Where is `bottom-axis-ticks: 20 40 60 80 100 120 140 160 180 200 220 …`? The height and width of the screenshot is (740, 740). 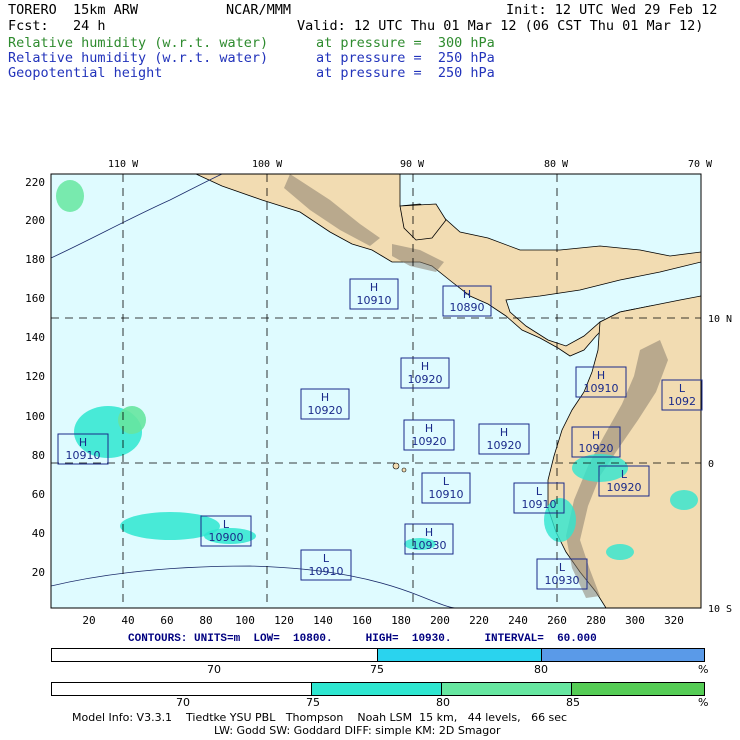 bottom-axis-ticks: 20 40 60 80 100 120 140 160 180 200 220 … is located at coordinates (383, 620).